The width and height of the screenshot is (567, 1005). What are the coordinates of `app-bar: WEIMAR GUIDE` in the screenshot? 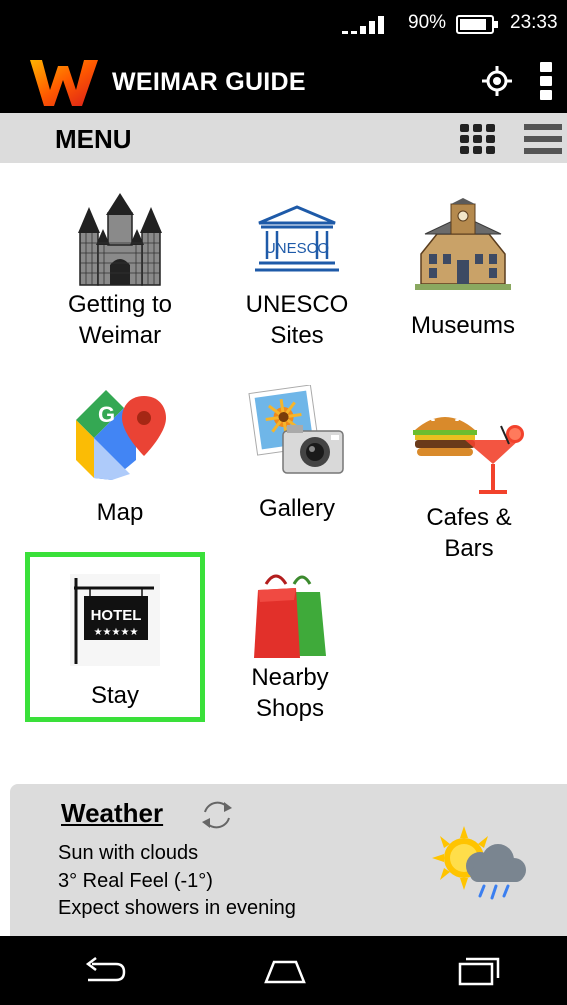 It's located at (283, 81).